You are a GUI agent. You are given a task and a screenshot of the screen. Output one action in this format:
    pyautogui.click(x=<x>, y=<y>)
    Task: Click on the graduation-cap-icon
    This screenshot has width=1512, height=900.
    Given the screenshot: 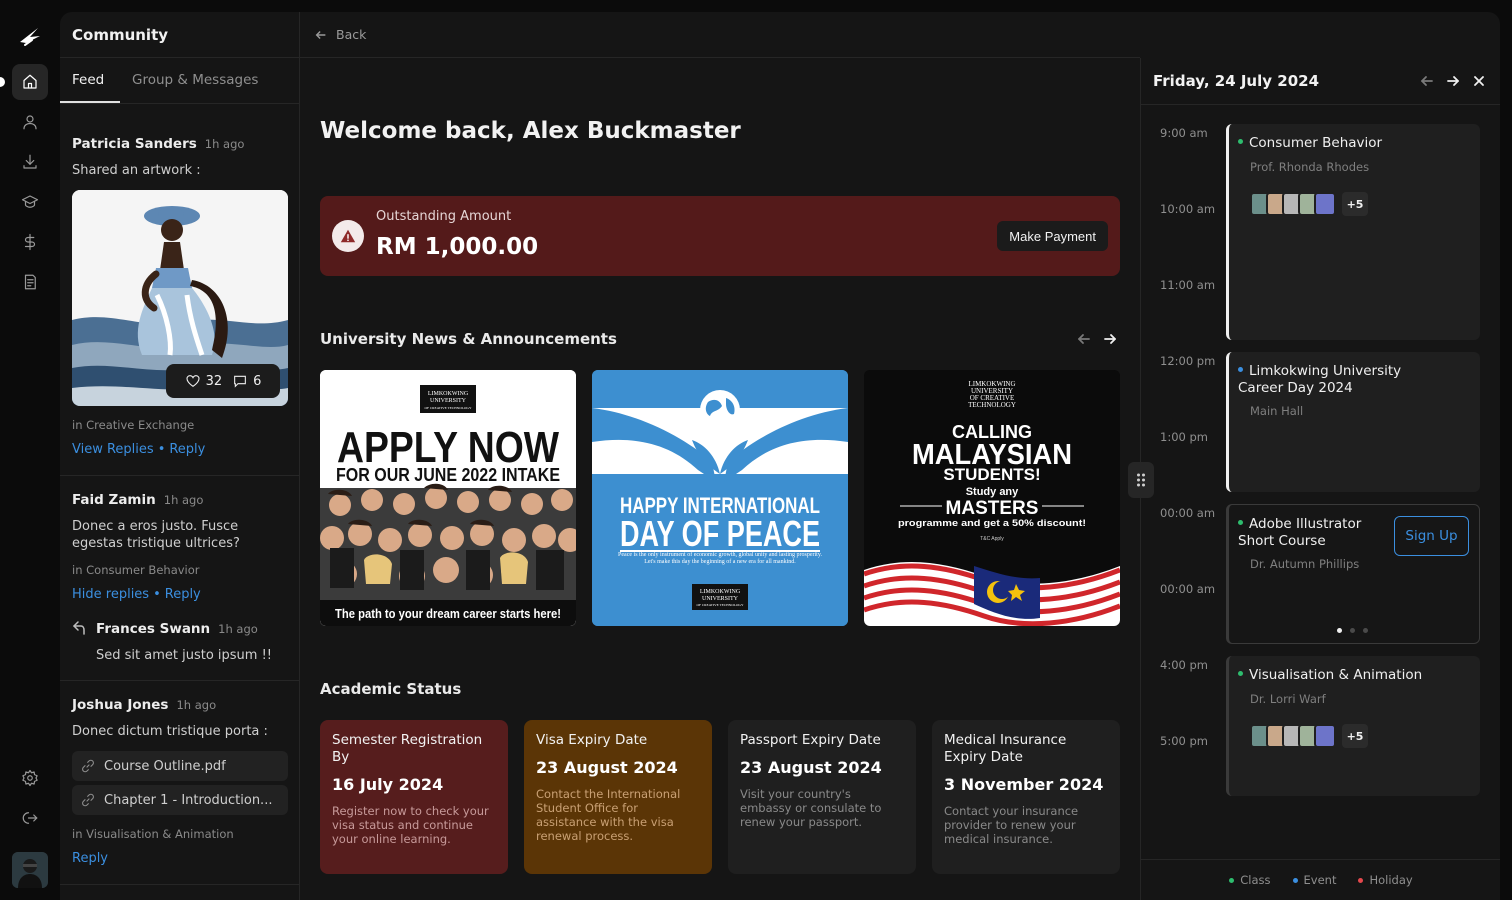 What is the action you would take?
    pyautogui.click(x=30, y=201)
    